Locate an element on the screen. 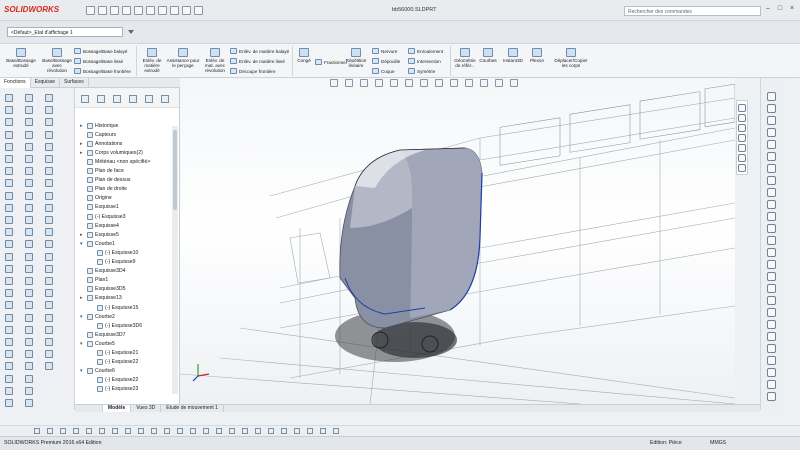 This screenshot has width=800, height=450. hole-wizard-button: Assistance pour le perçage is located at coordinates (183, 58).